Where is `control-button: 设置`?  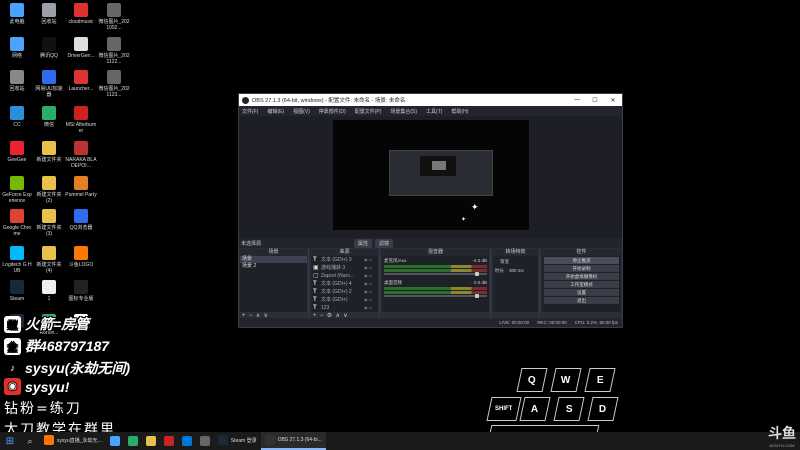
control-button: 设置 is located at coordinates (581, 292).